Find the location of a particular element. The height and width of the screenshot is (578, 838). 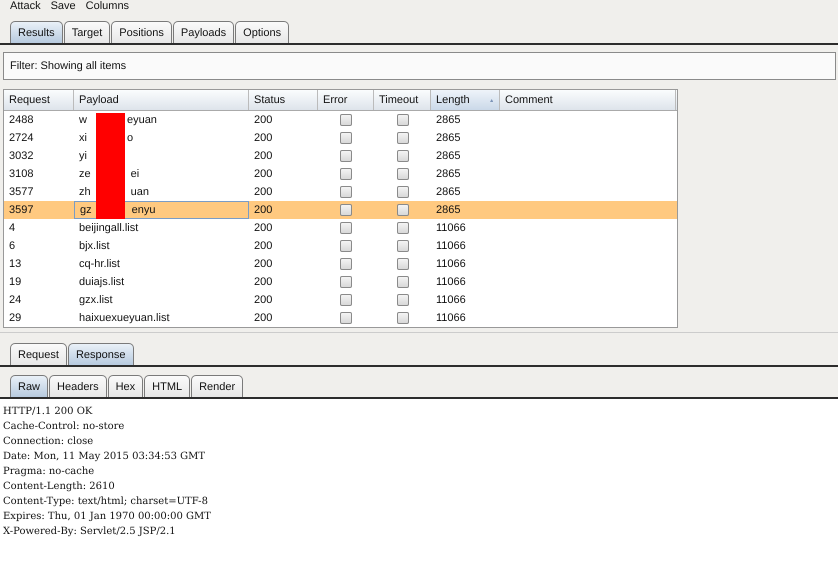

table-cell-text: 3108 is located at coordinates (21, 174).